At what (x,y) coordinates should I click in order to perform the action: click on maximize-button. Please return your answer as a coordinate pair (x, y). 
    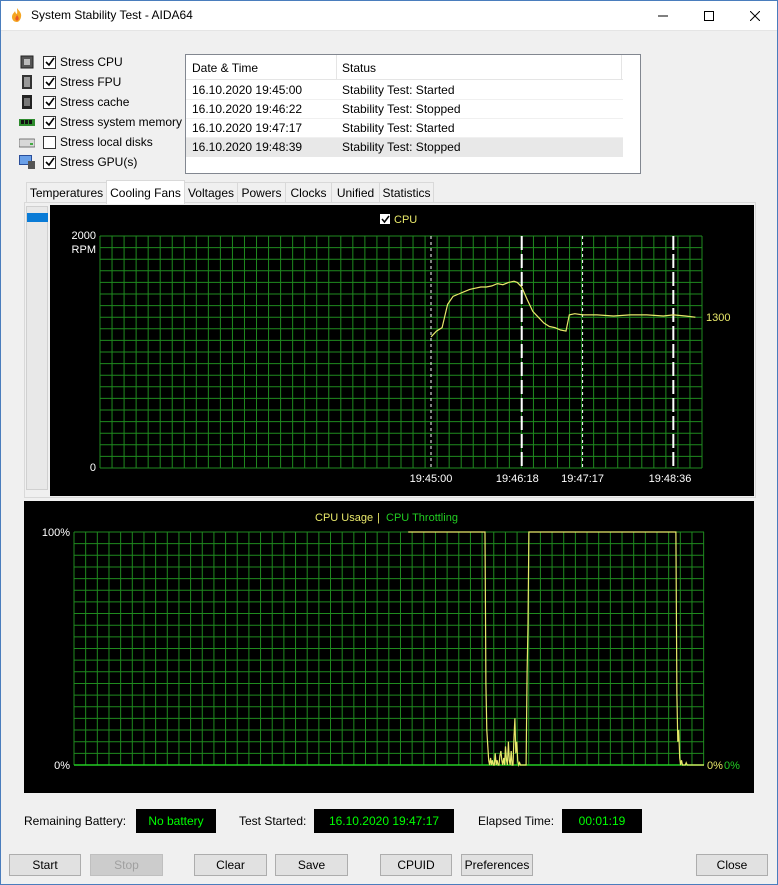
    Looking at the image, I should click on (709, 15).